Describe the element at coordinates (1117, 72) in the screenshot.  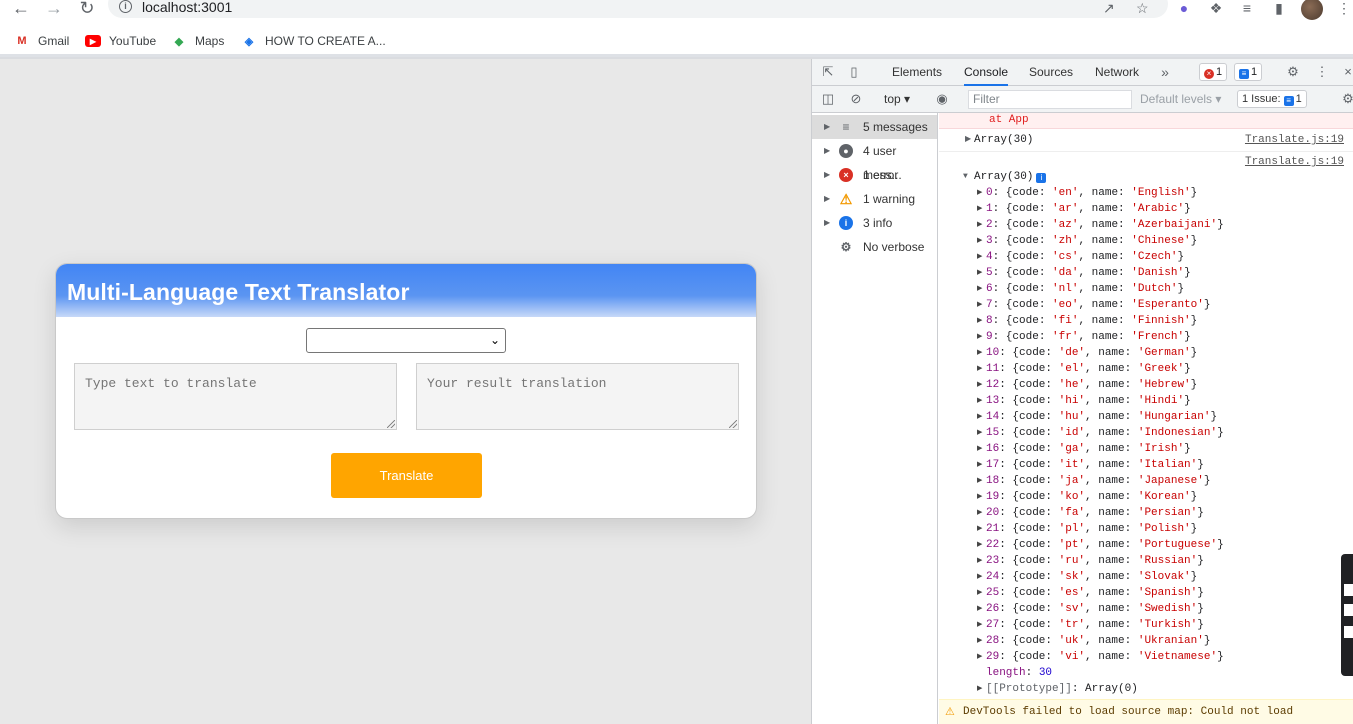
I see `tab-network: Network` at that location.